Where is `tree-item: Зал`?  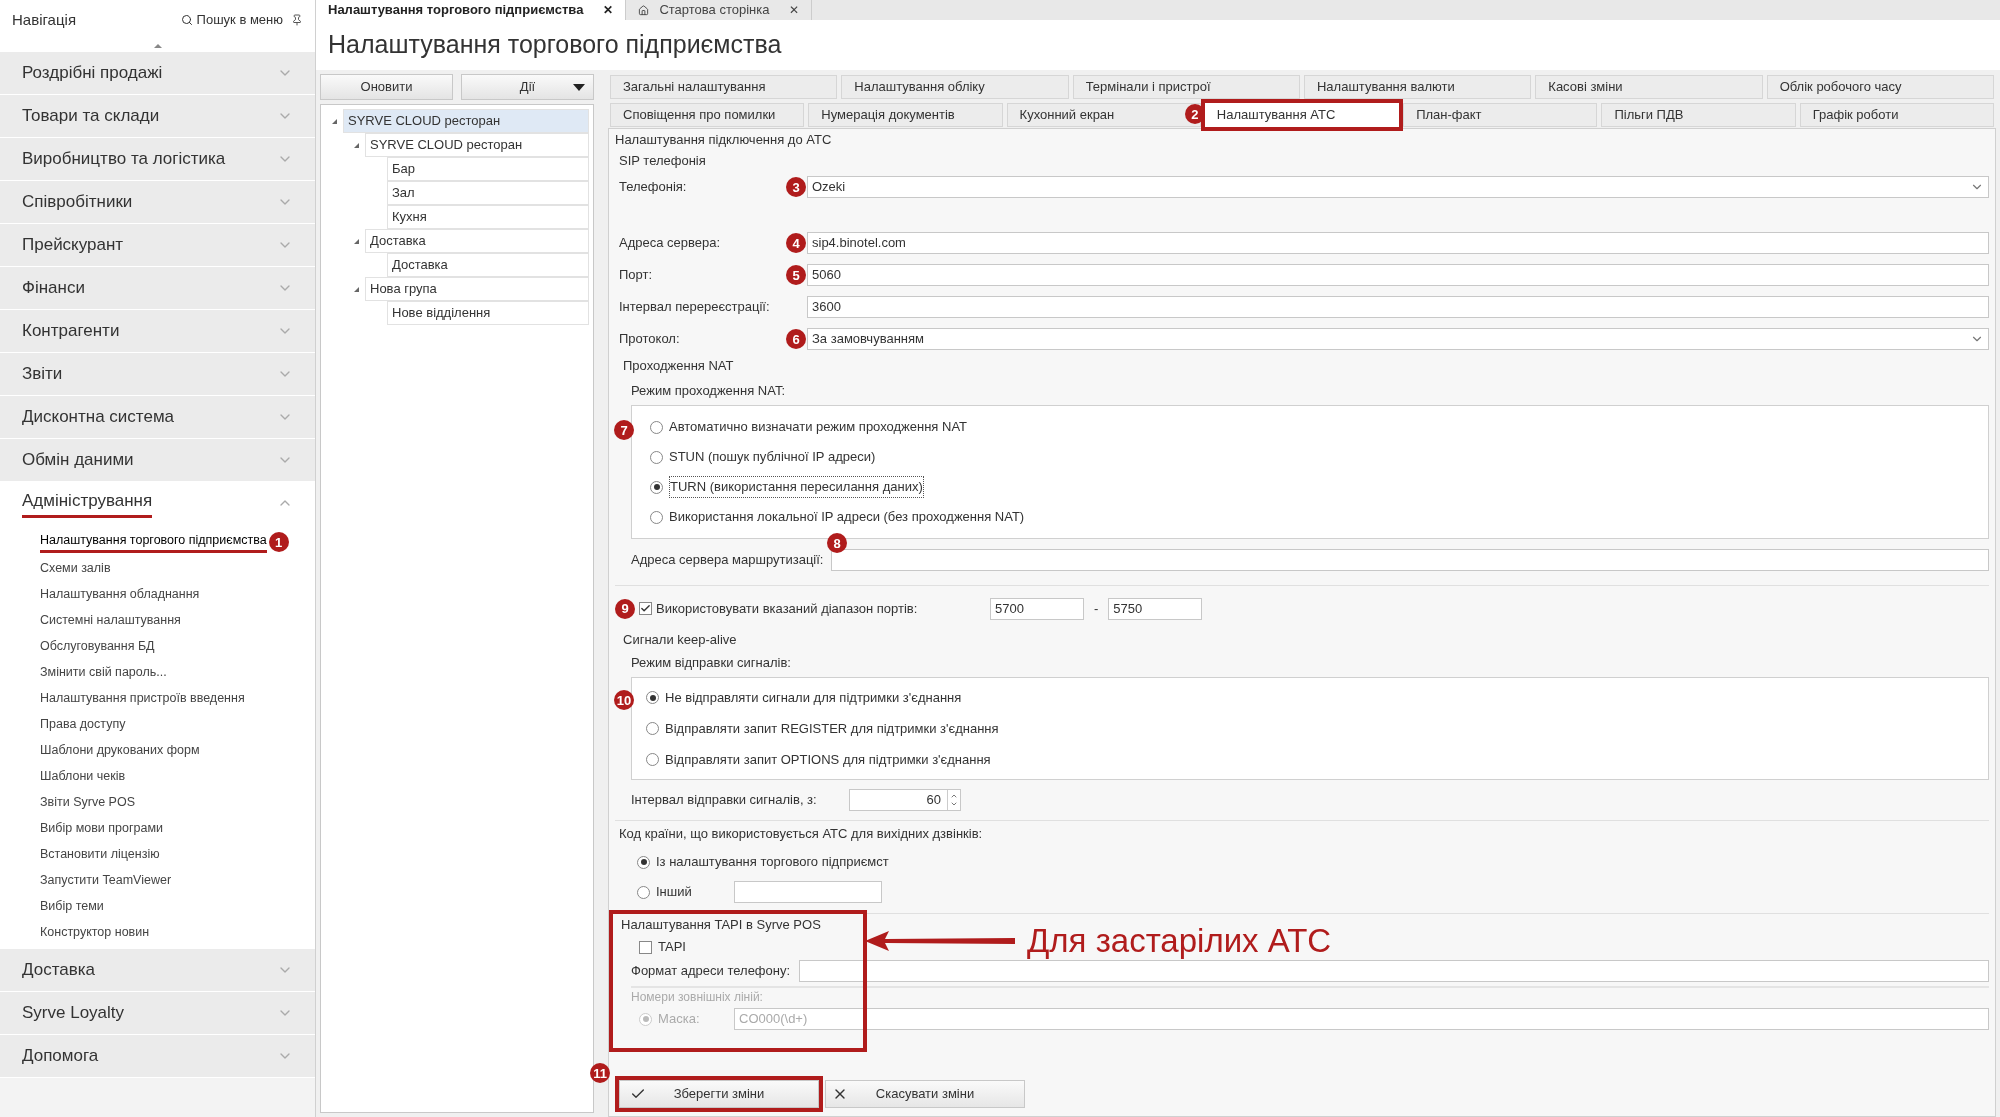 tree-item: Зал is located at coordinates (488, 193).